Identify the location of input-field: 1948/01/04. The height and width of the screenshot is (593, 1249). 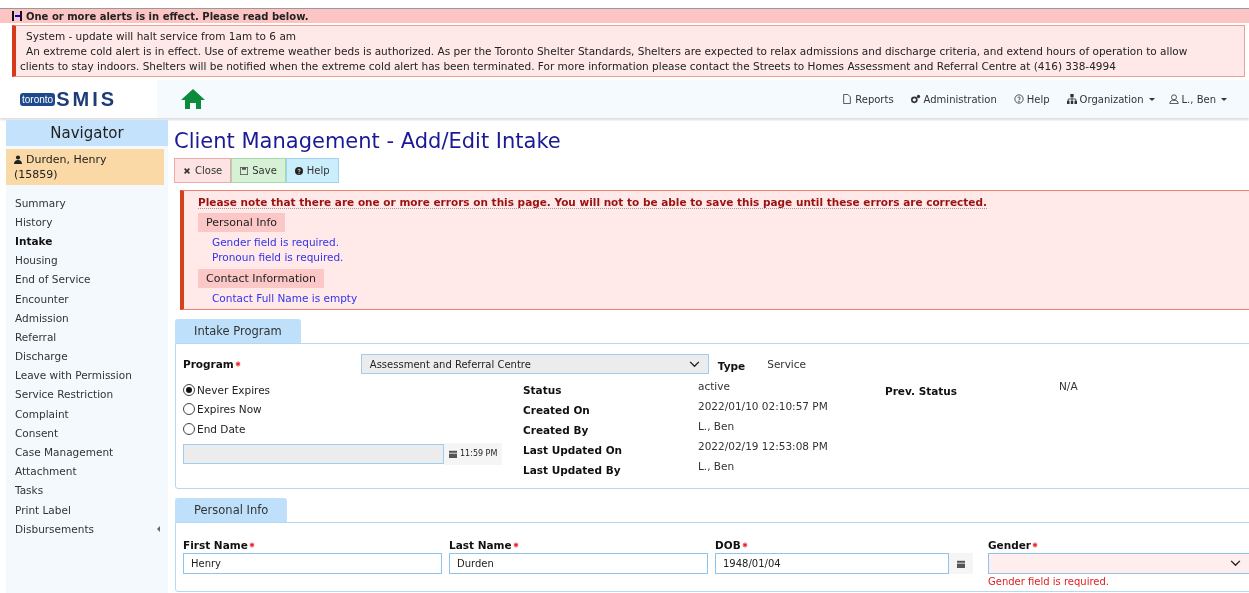
(832, 563).